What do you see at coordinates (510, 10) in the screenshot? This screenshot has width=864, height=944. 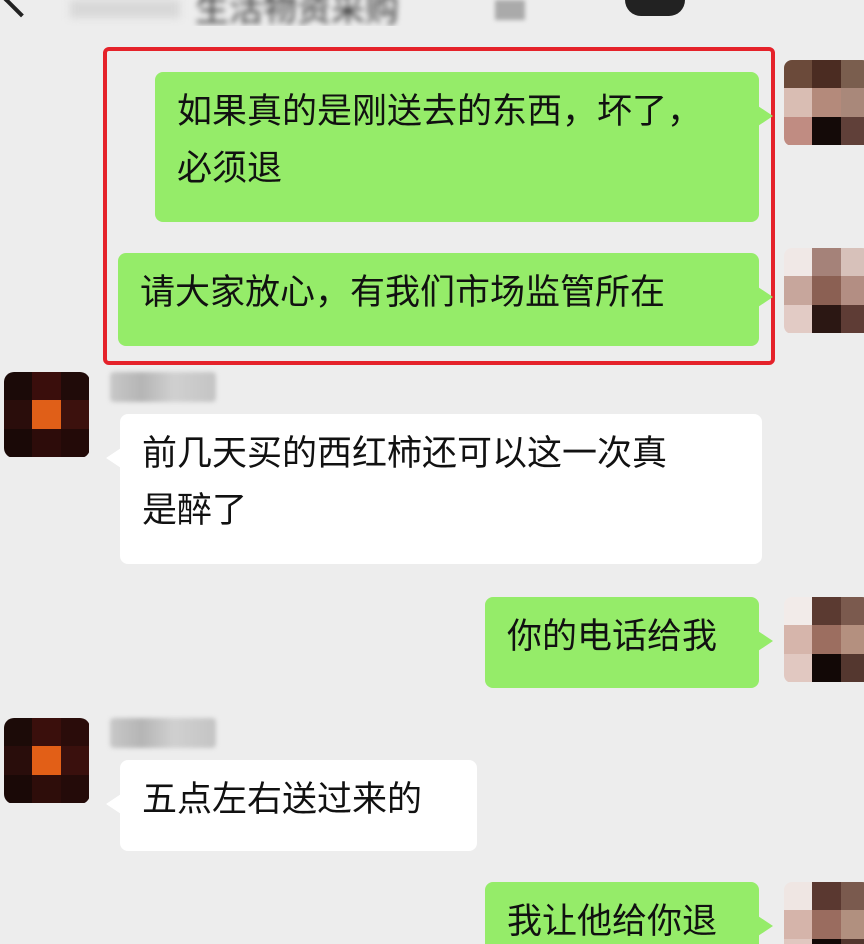 I see `header-blur-mid` at bounding box center [510, 10].